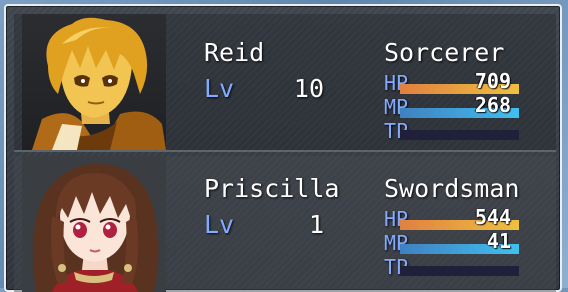 This screenshot has height=292, width=568. I want to click on blond-young-man-portrait-icon, so click(94, 82).